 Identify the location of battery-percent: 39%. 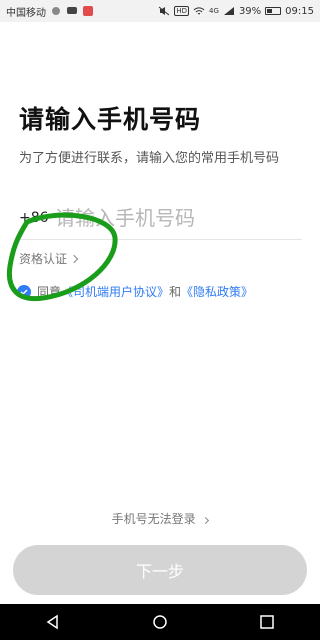
(250, 11).